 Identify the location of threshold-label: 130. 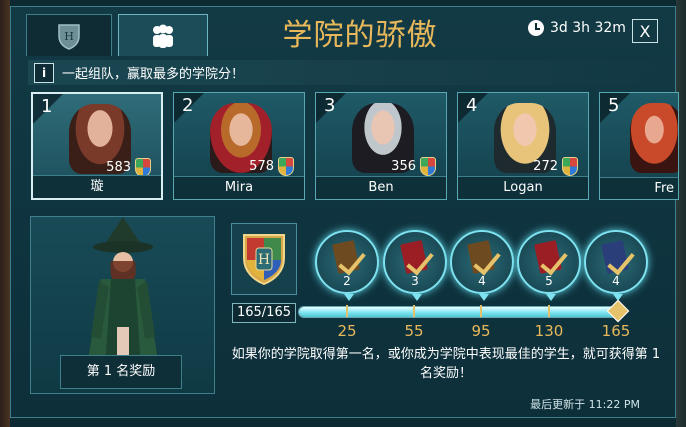
(549, 331).